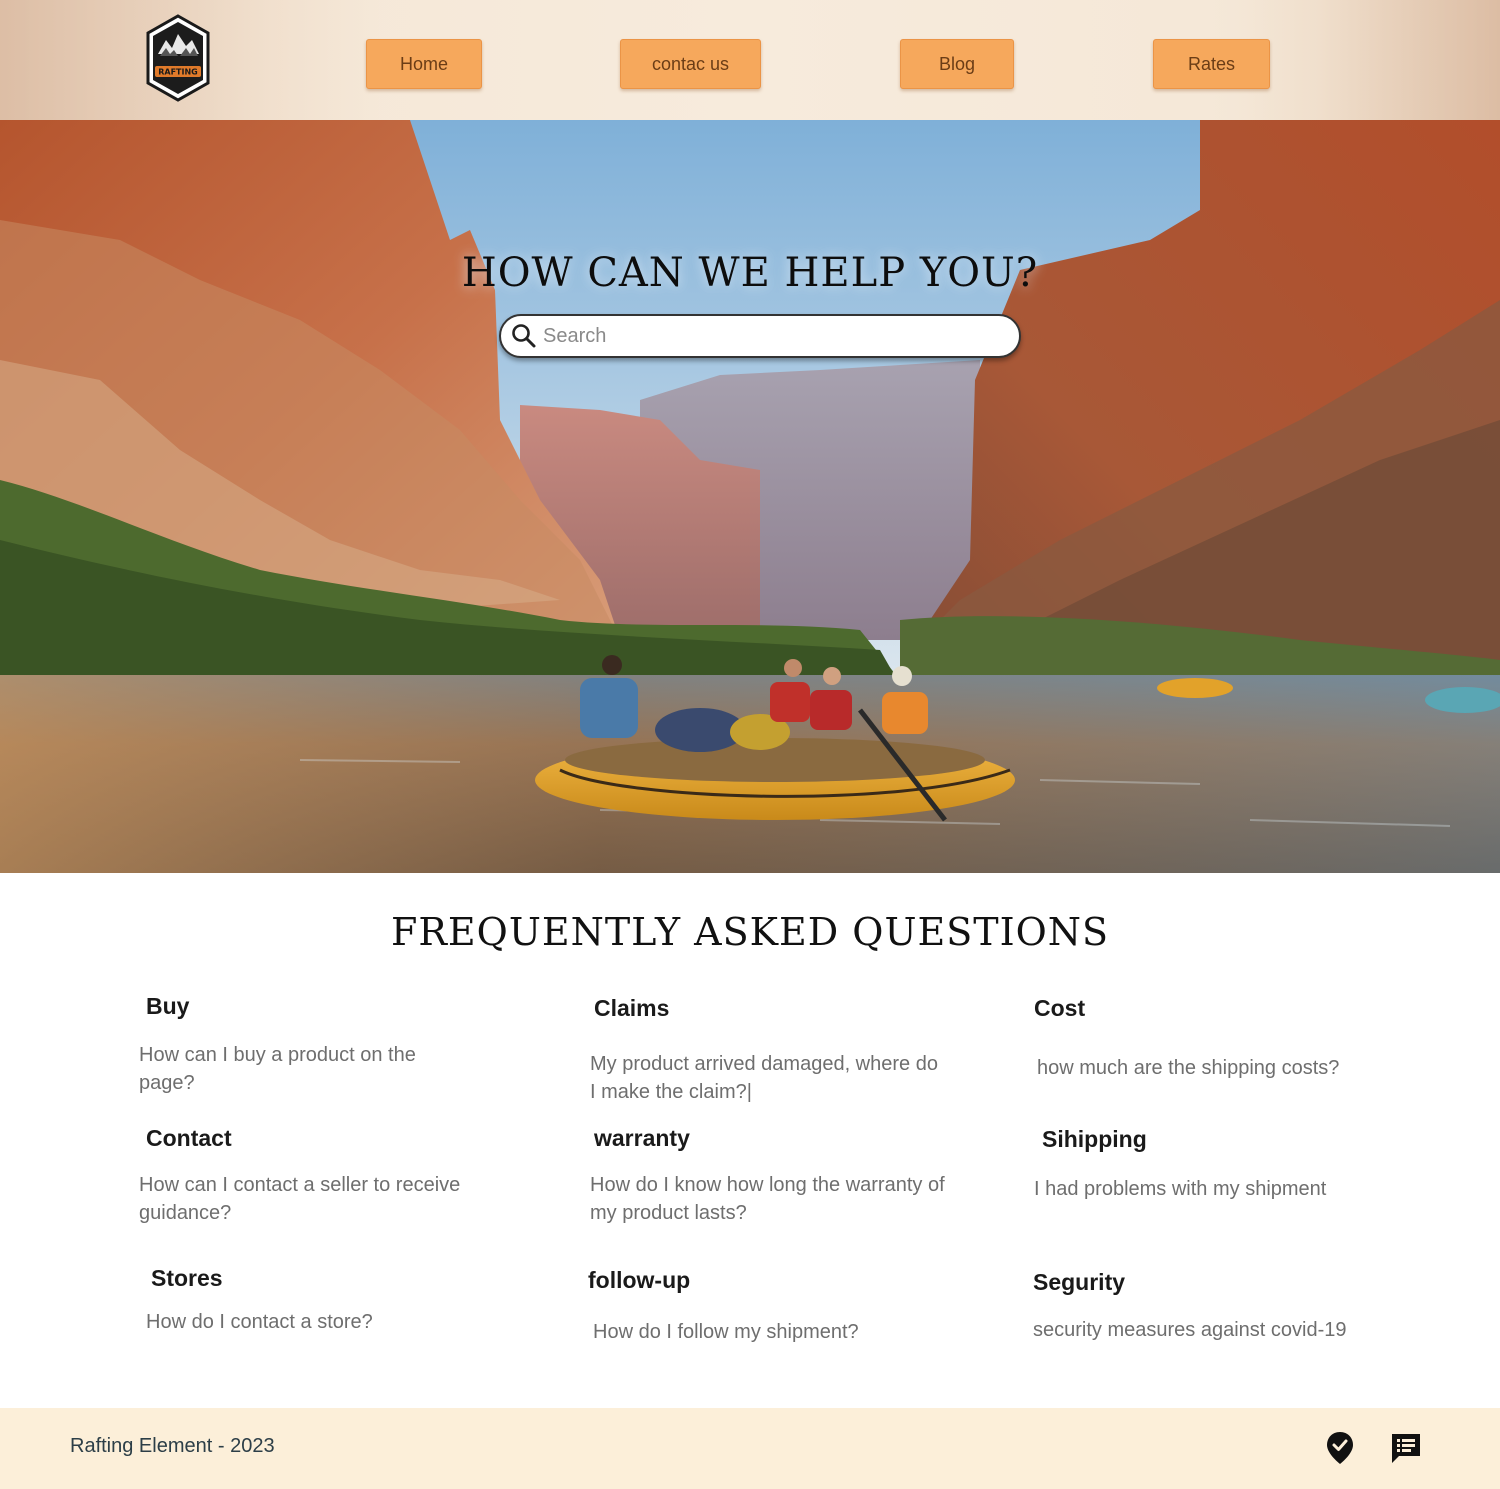 The height and width of the screenshot is (1489, 1500). I want to click on site-header: RAFTING Home contac us Blog Rates, so click(750, 60).